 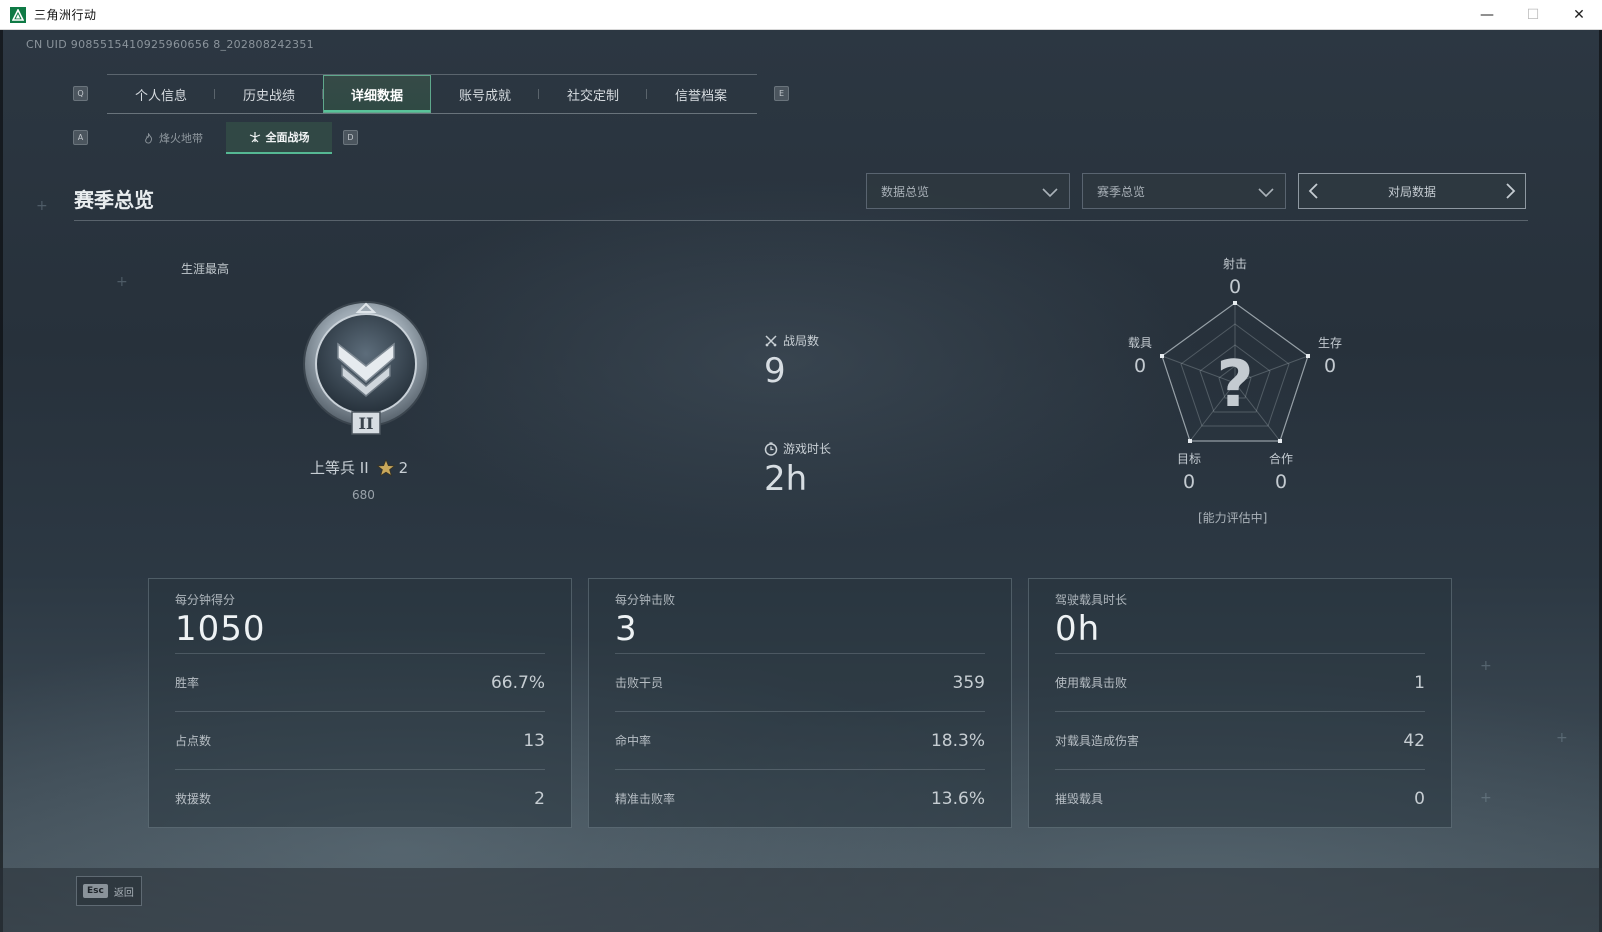 What do you see at coordinates (109, 891) in the screenshot?
I see `back-button: Esc 返回` at bounding box center [109, 891].